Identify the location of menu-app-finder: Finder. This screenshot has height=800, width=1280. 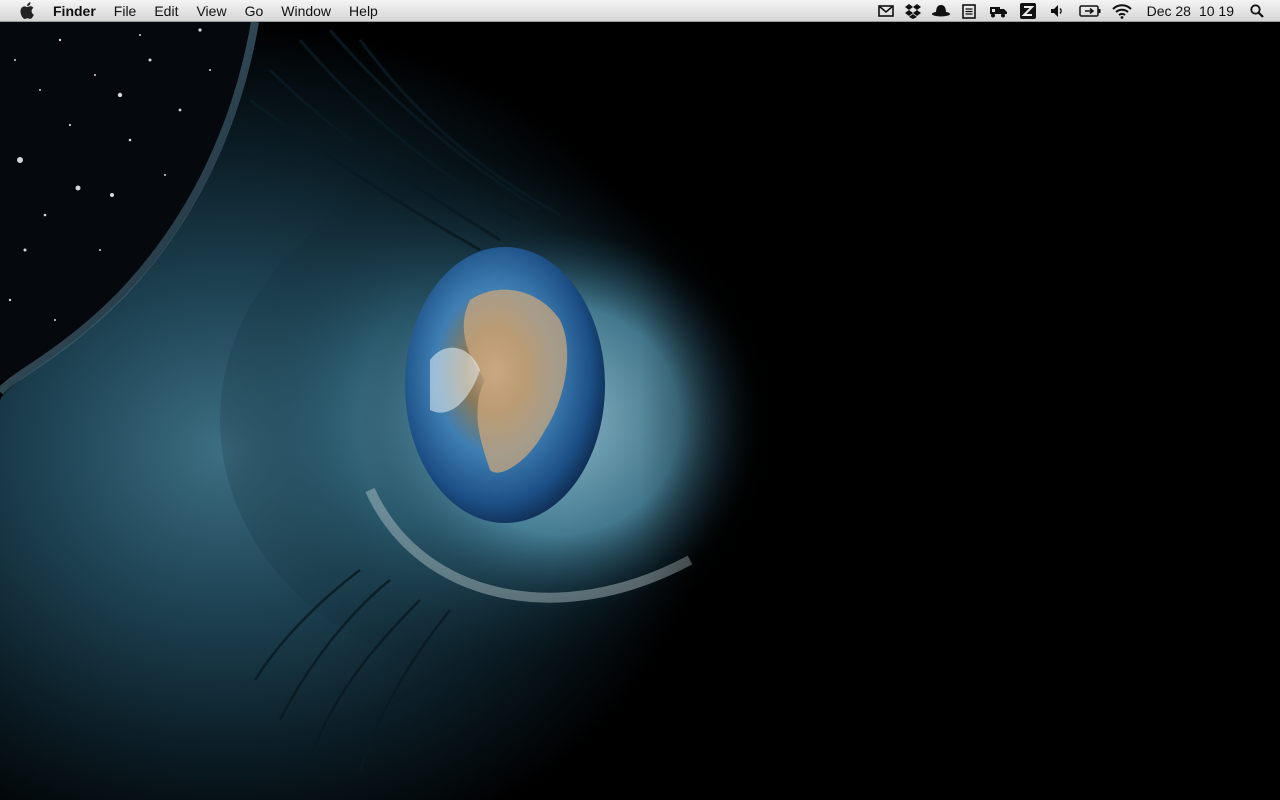
(75, 11).